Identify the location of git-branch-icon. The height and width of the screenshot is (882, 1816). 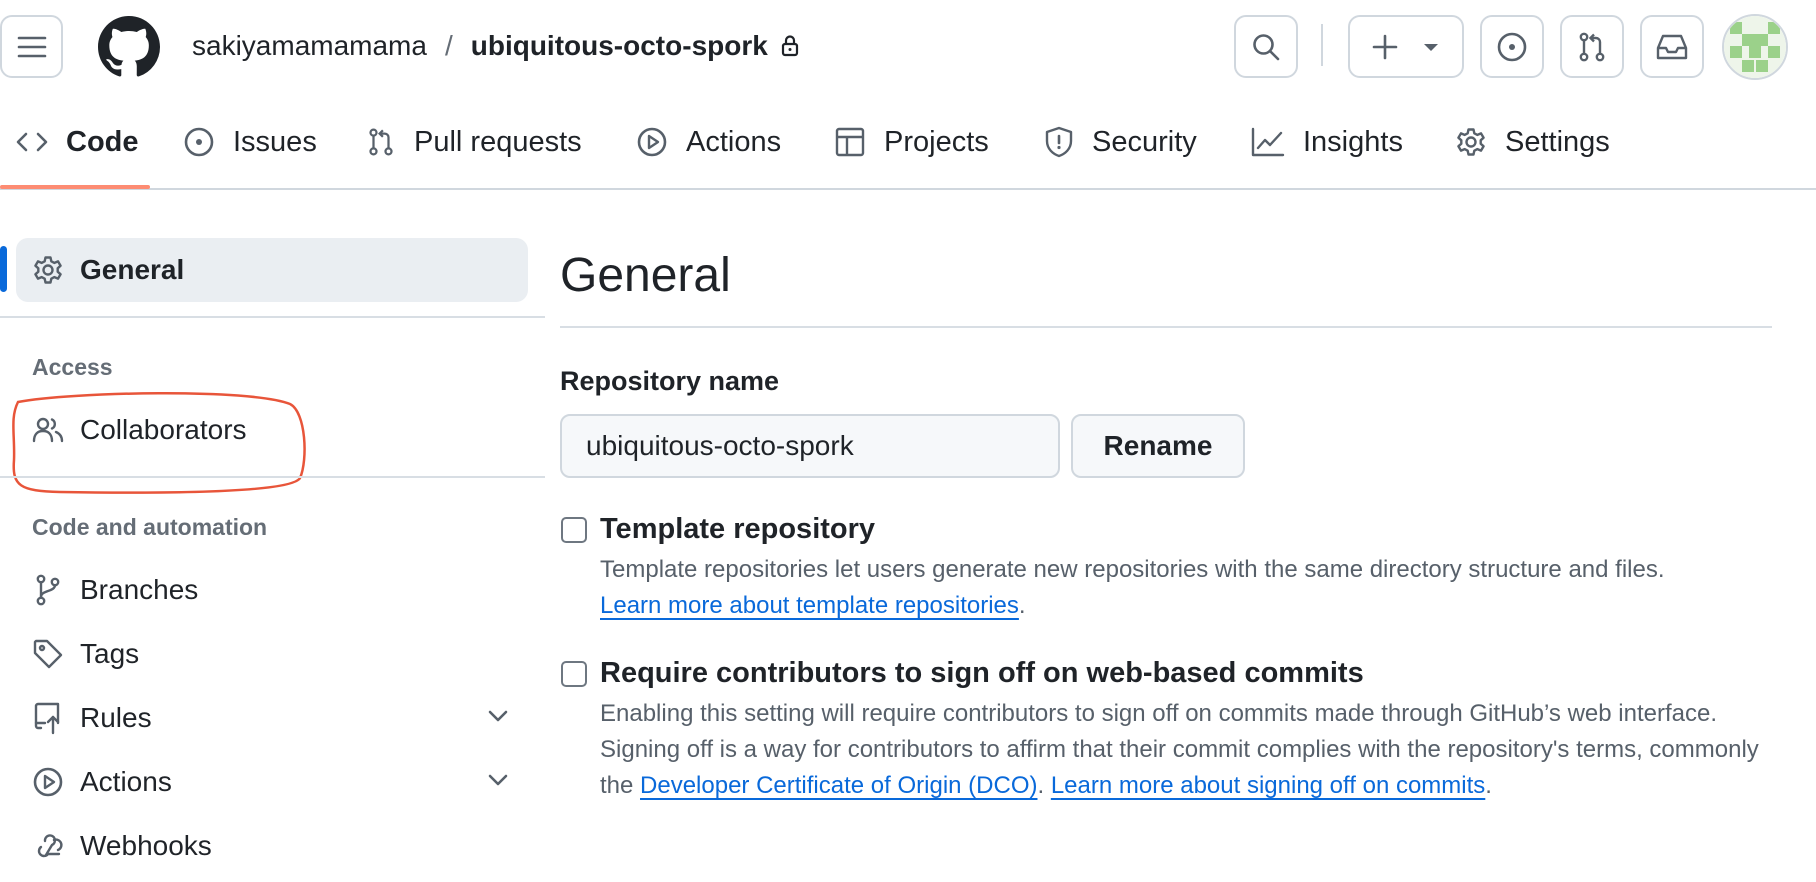
(48, 590).